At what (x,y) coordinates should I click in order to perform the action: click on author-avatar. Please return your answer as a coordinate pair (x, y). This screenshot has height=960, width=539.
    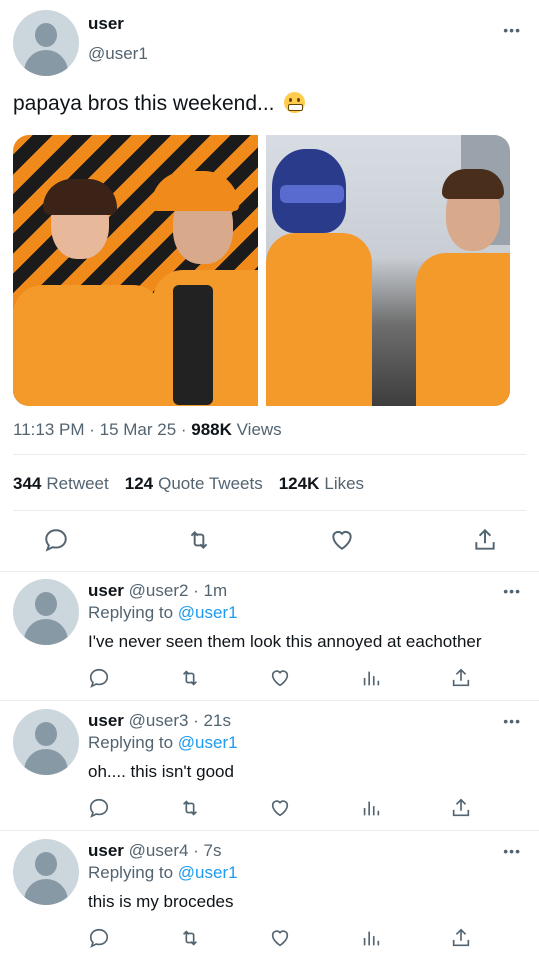
    Looking at the image, I should click on (46, 43).